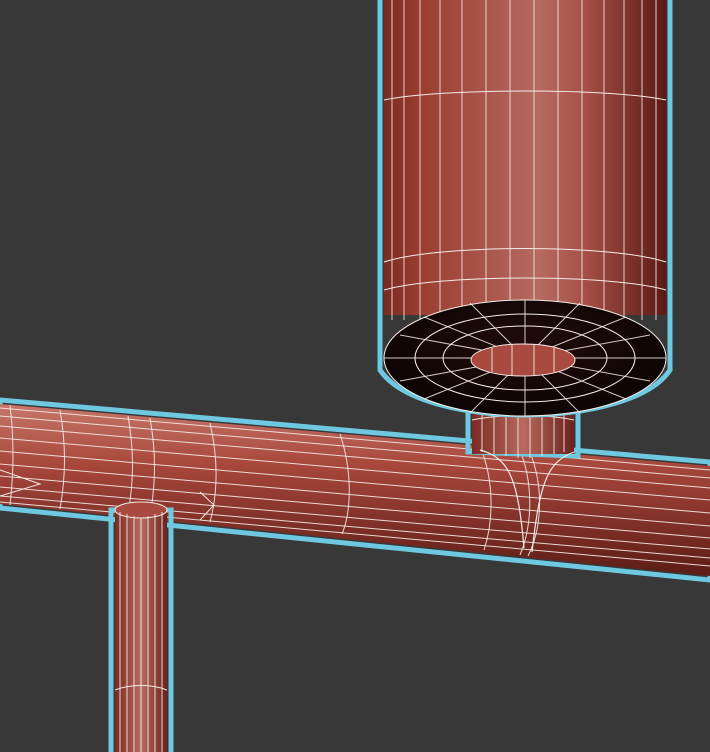 Image resolution: width=710 pixels, height=752 pixels. I want to click on lower-vertical-pipe, so click(141, 626).